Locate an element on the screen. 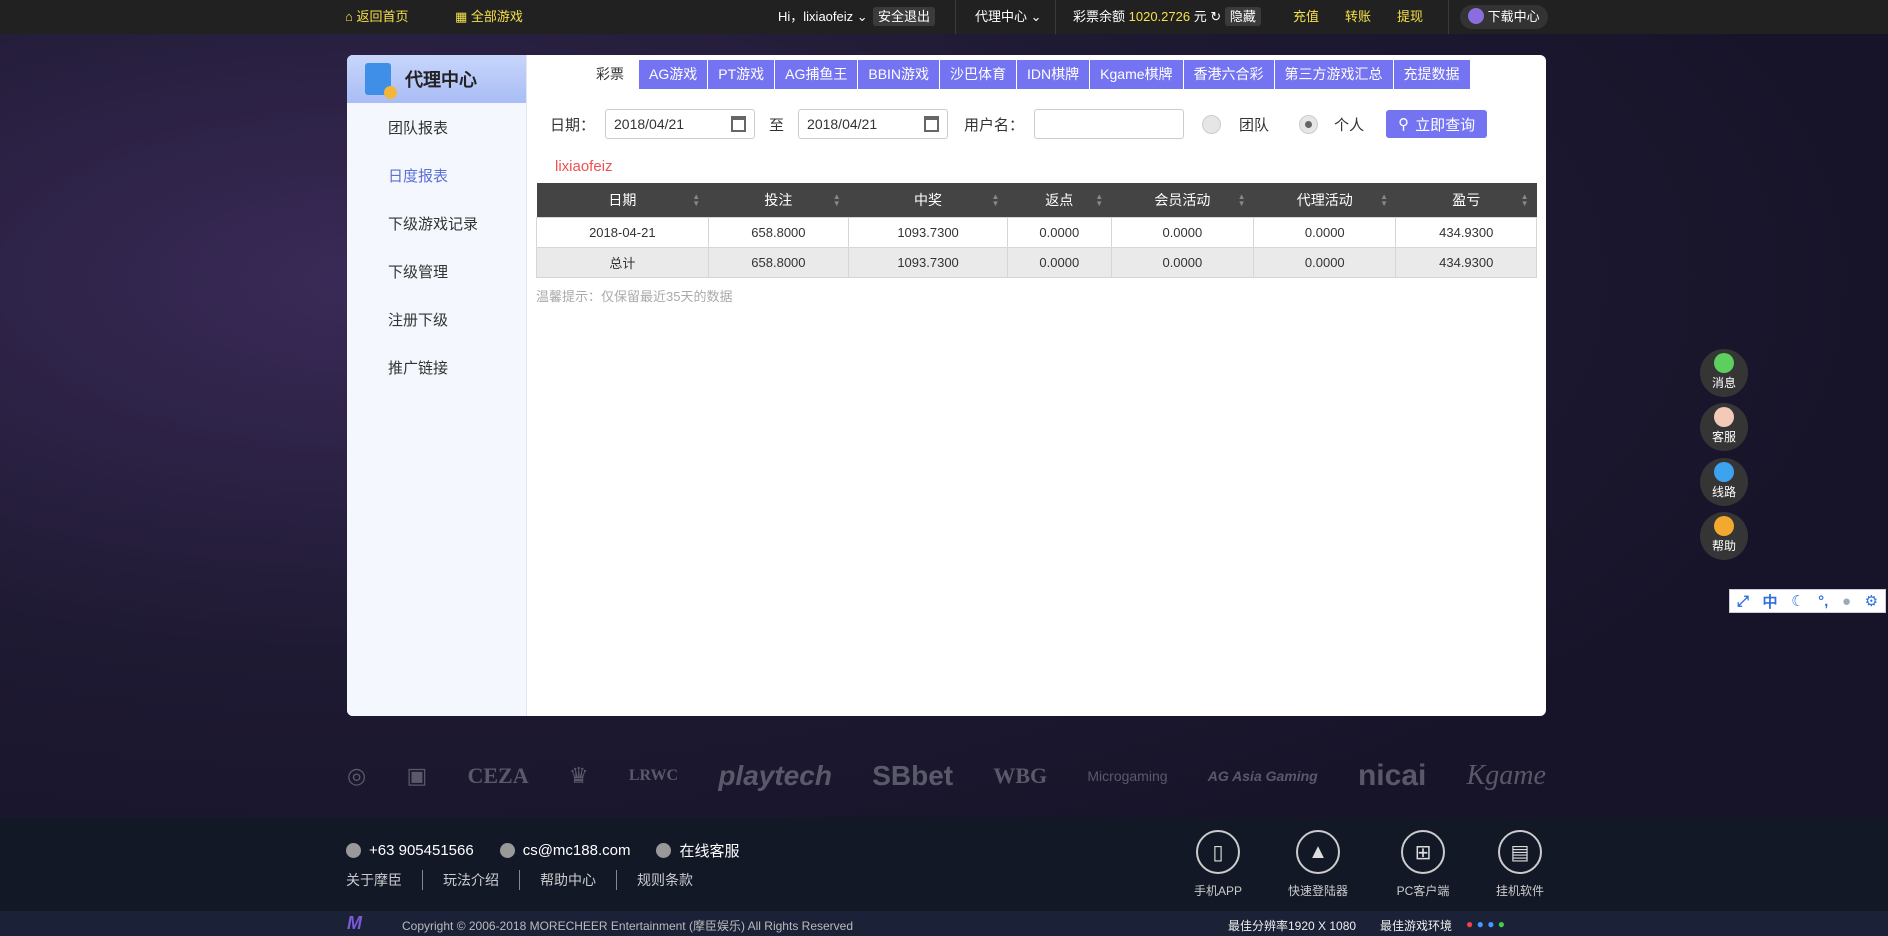 This screenshot has width=1888, height=936. float-label: 帮助 is located at coordinates (1723, 546).